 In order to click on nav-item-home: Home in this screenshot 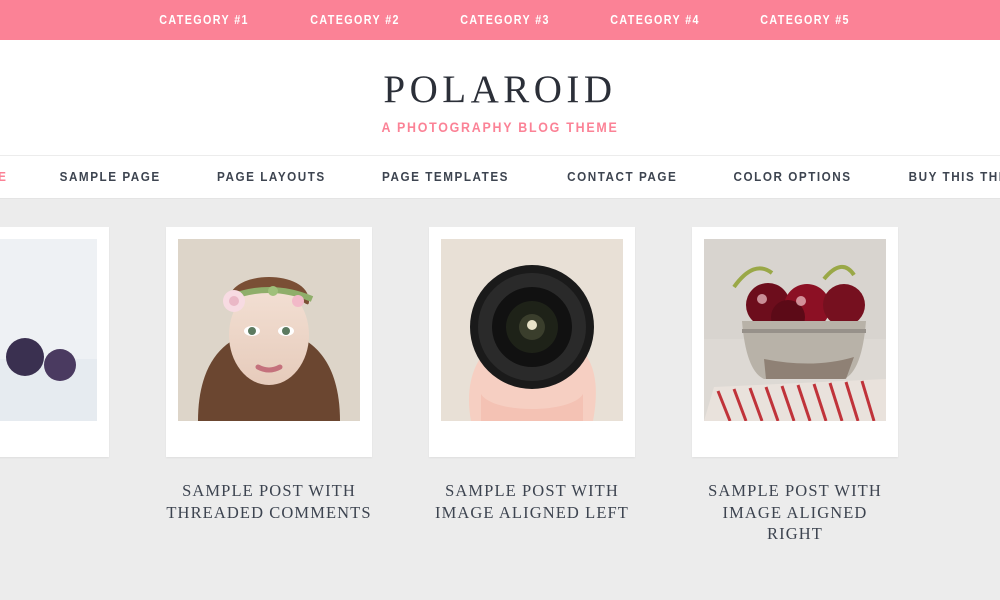, I will do `click(4, 176)`.